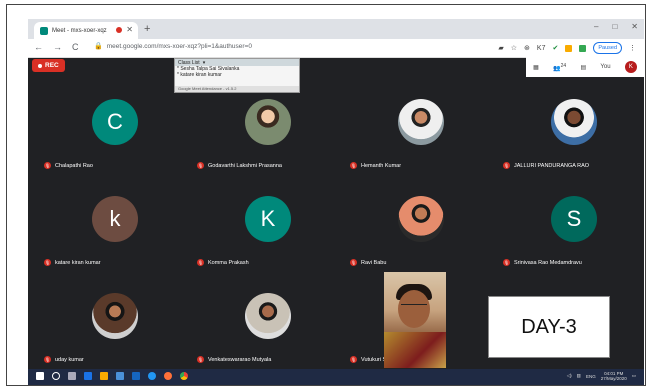 This screenshot has width=652, height=390. I want to click on participant-nametag: 🎙 Hemanth Kumar, so click(375, 165).